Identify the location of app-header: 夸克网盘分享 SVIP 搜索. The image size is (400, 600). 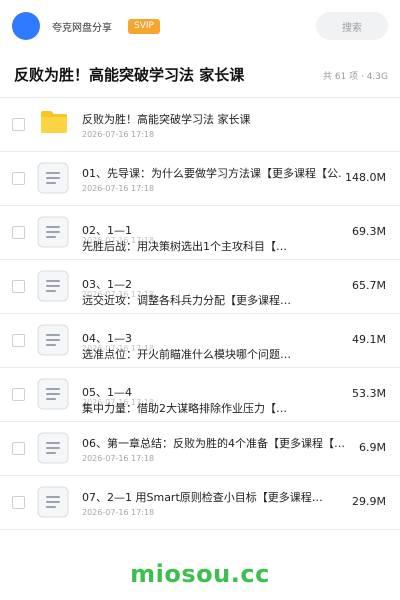
(200, 26).